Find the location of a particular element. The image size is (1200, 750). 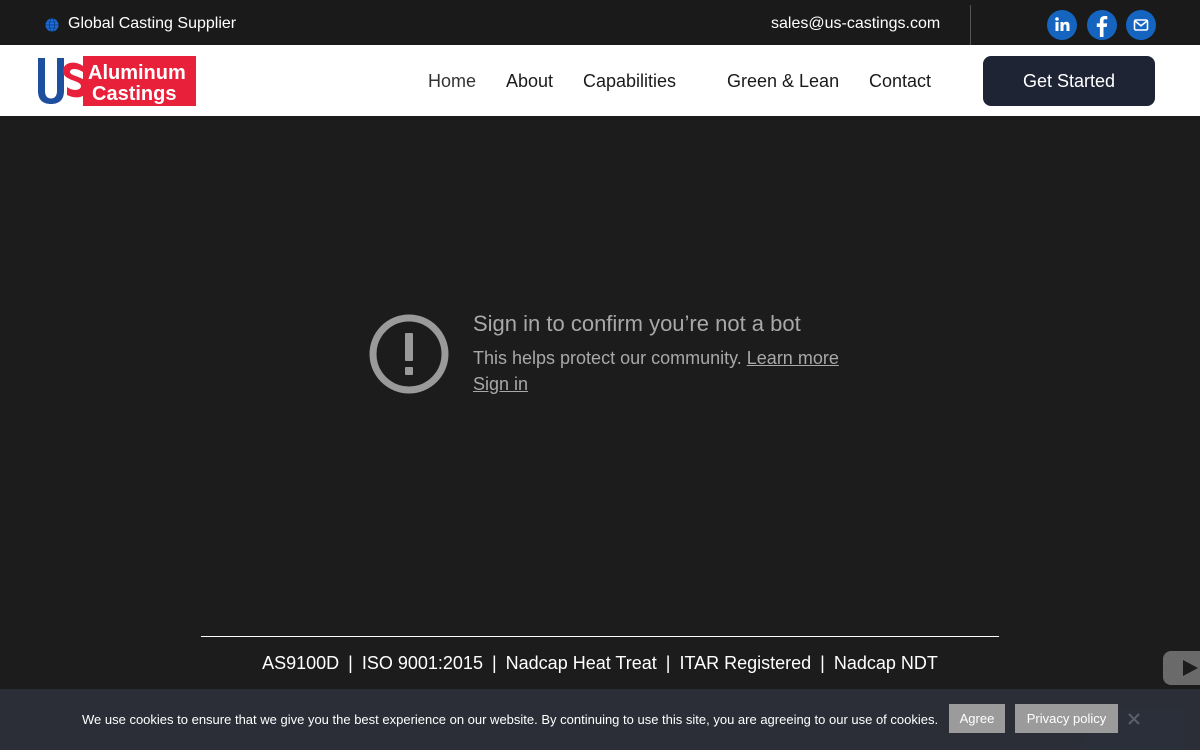

play-icon is located at coordinates (1190, 668).